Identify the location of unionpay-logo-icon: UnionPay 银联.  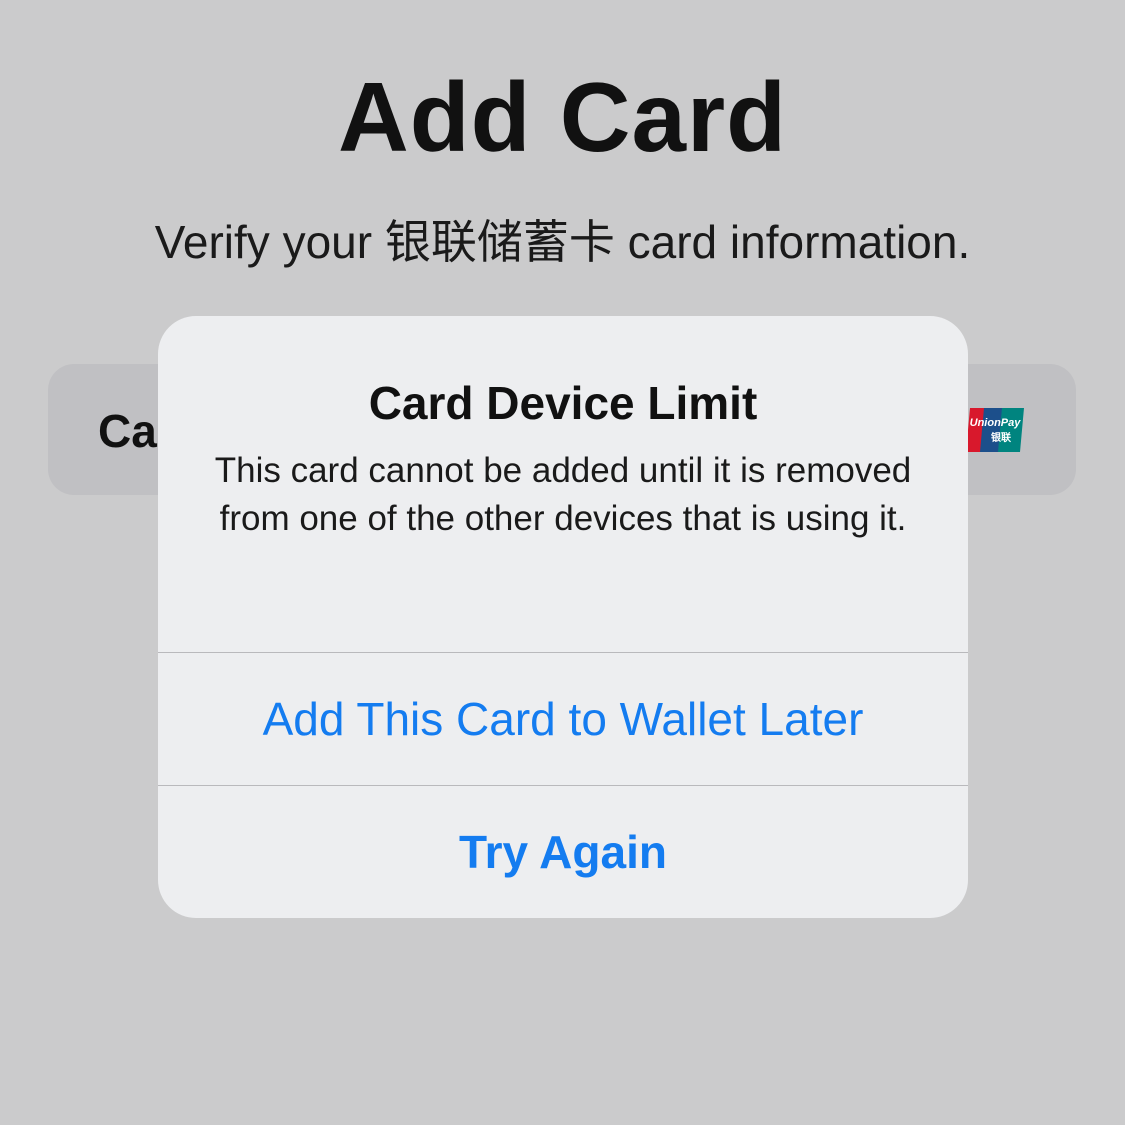
(995, 430).